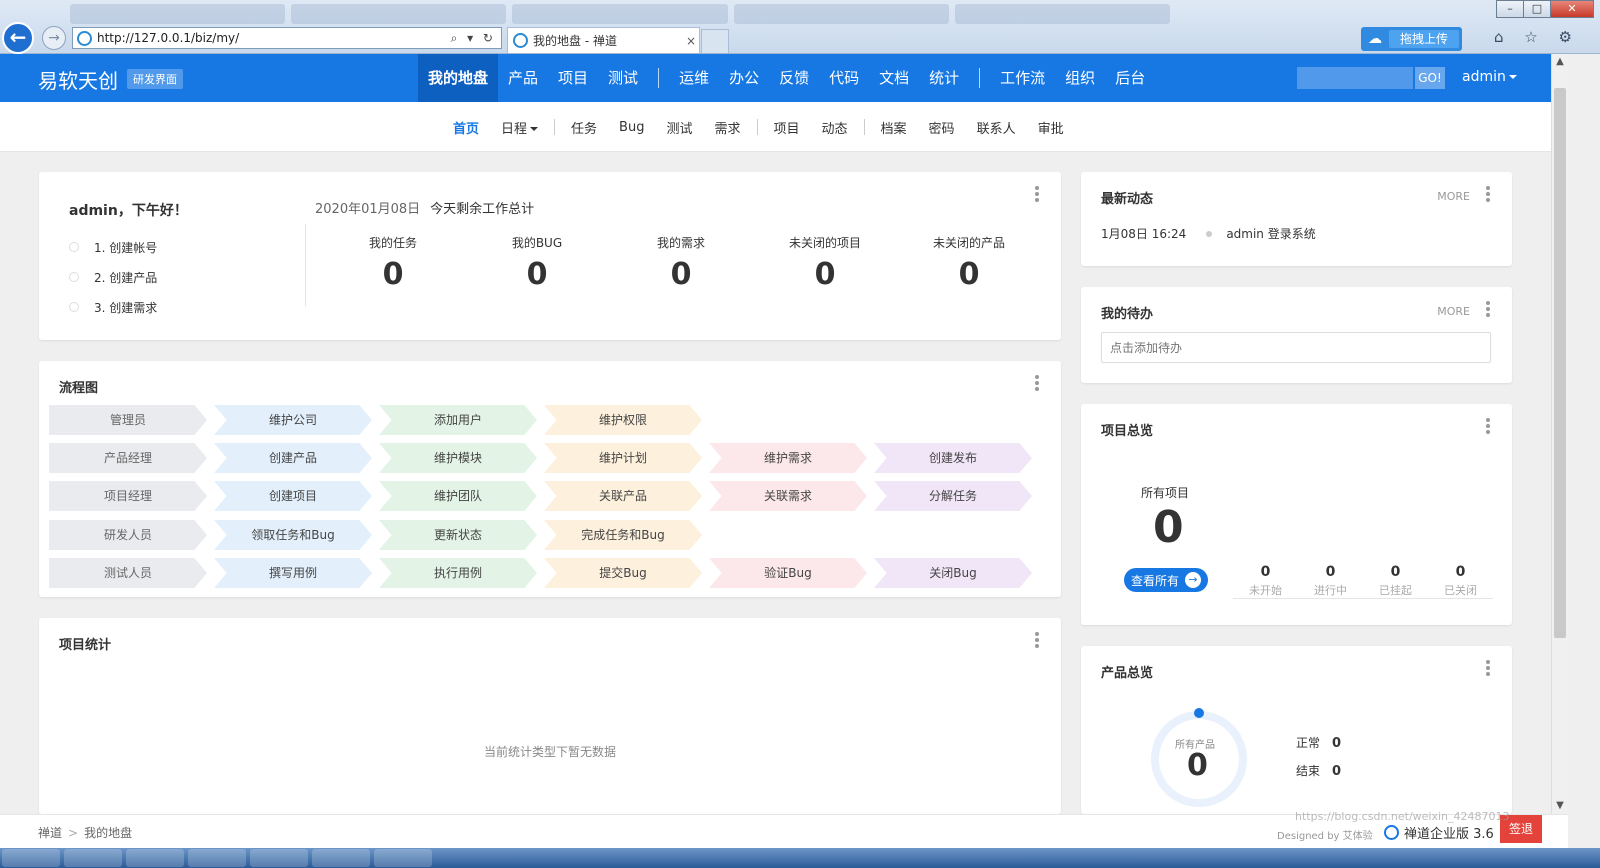  Describe the element at coordinates (1208, 233) in the screenshot. I see `activity-item: 1月08日 16:24 admin 登录系统` at that location.